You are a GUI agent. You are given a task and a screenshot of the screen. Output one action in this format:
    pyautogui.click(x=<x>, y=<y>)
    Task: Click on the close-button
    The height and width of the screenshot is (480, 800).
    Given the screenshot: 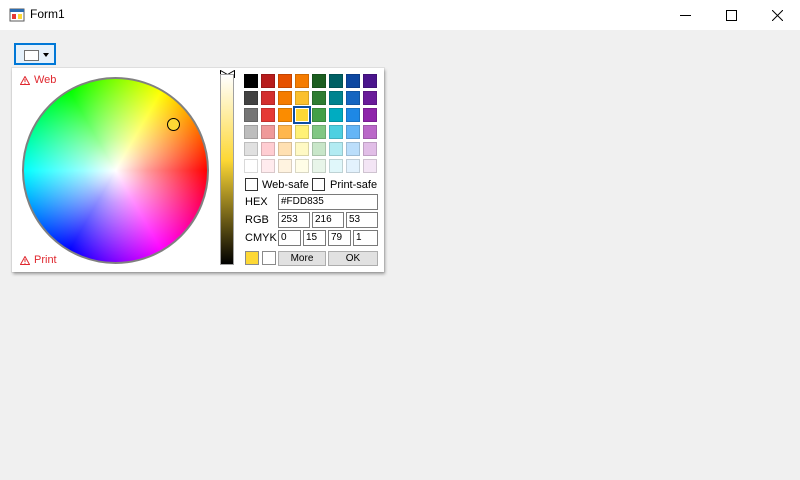 What is the action you would take?
    pyautogui.click(x=777, y=15)
    